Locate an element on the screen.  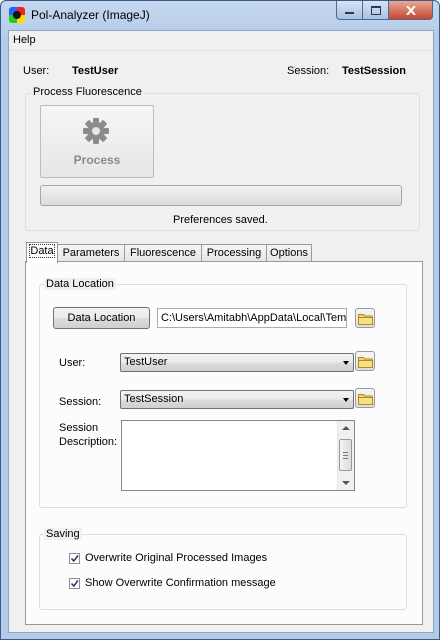
menu-bar: Help is located at coordinates (221, 41).